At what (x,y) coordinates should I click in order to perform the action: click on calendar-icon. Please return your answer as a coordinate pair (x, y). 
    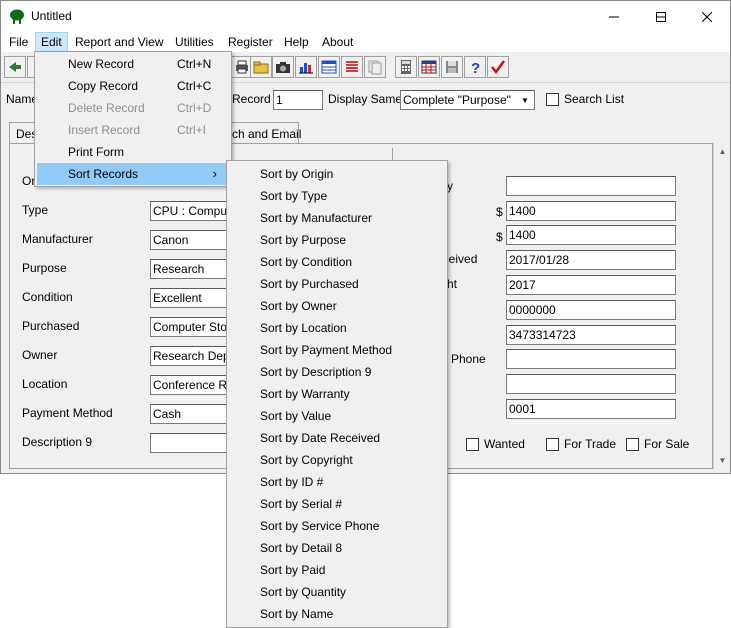
    Looking at the image, I should click on (429, 67).